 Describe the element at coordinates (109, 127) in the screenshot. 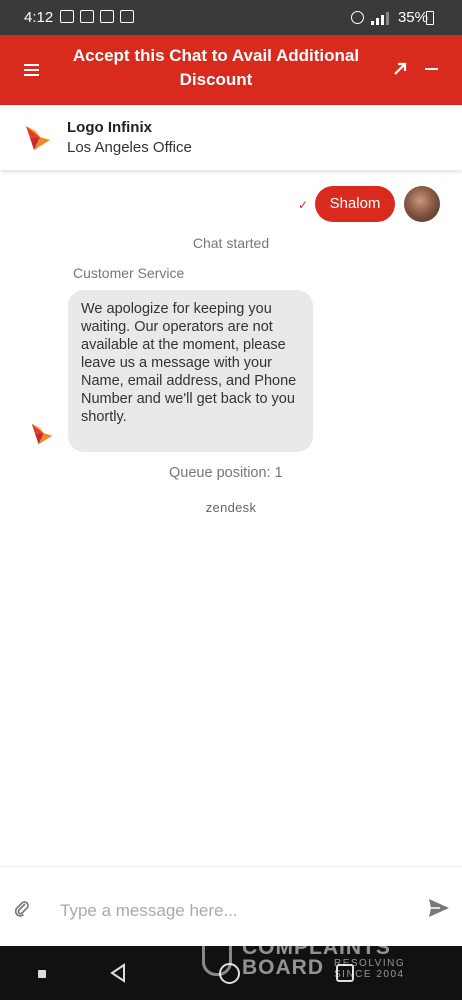

I see `agent-name: Logo Infinix` at that location.